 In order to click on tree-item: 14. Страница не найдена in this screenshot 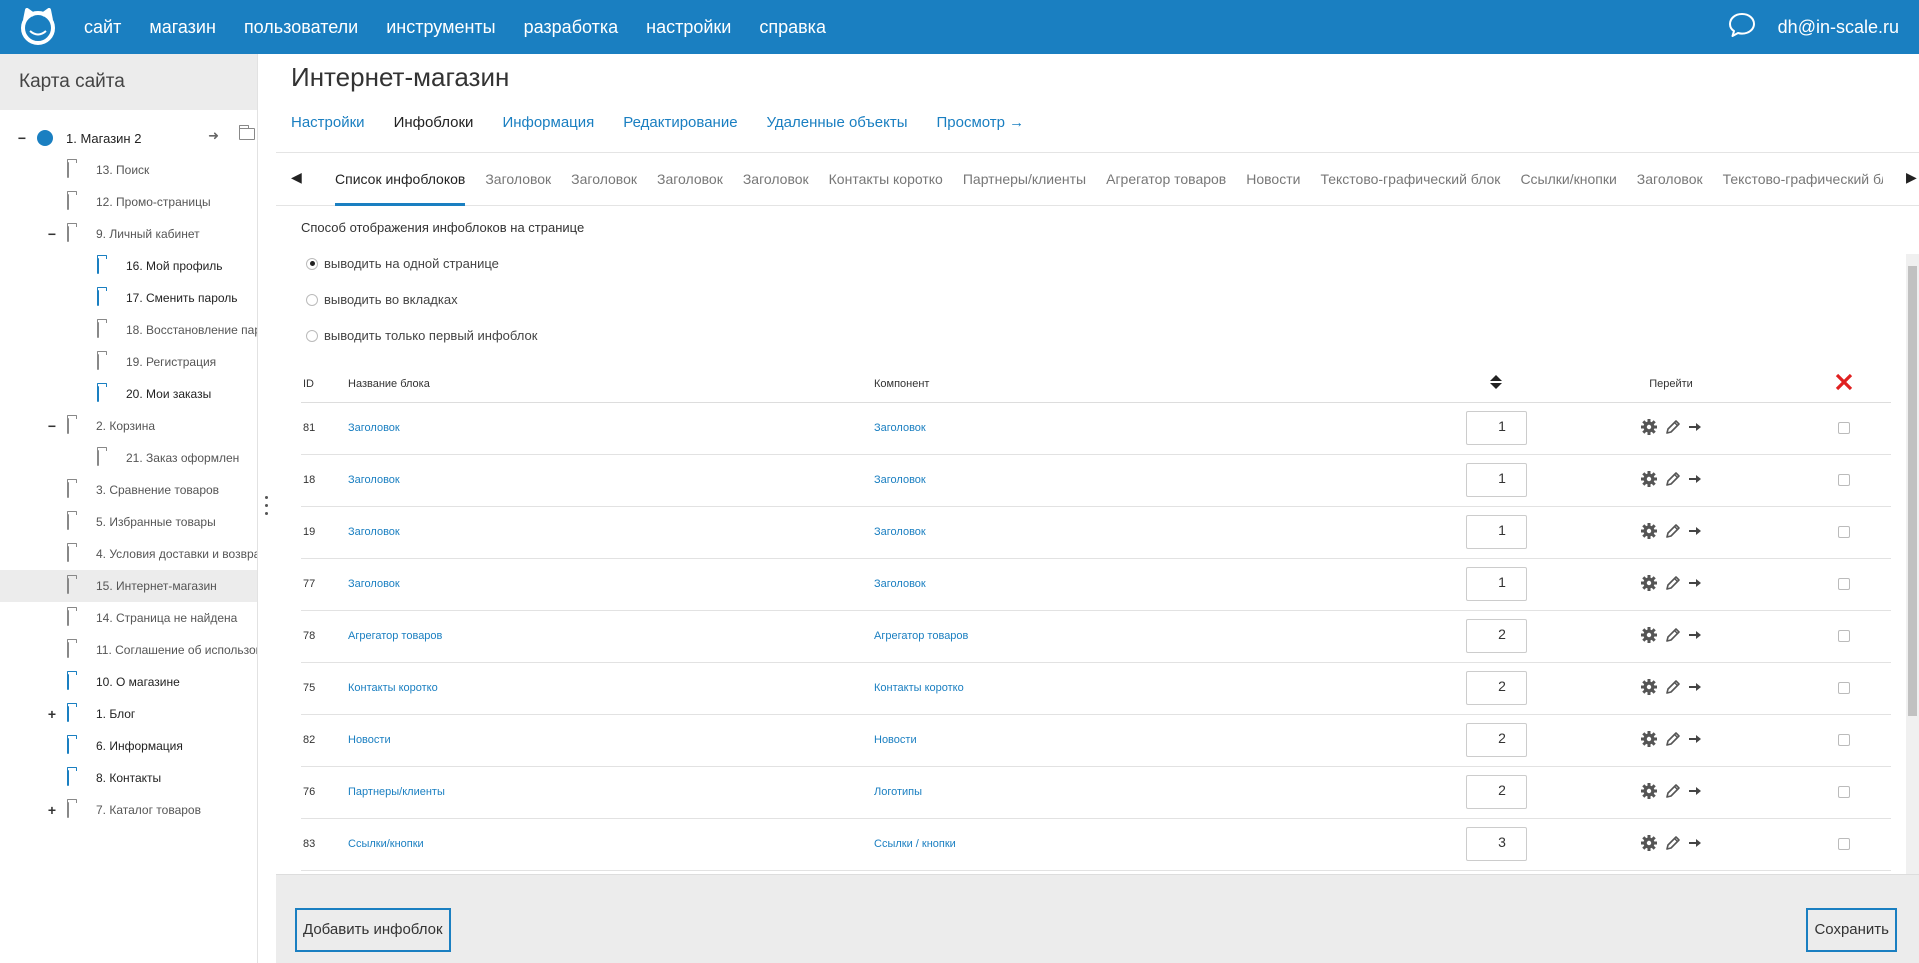, I will do `click(128, 618)`.